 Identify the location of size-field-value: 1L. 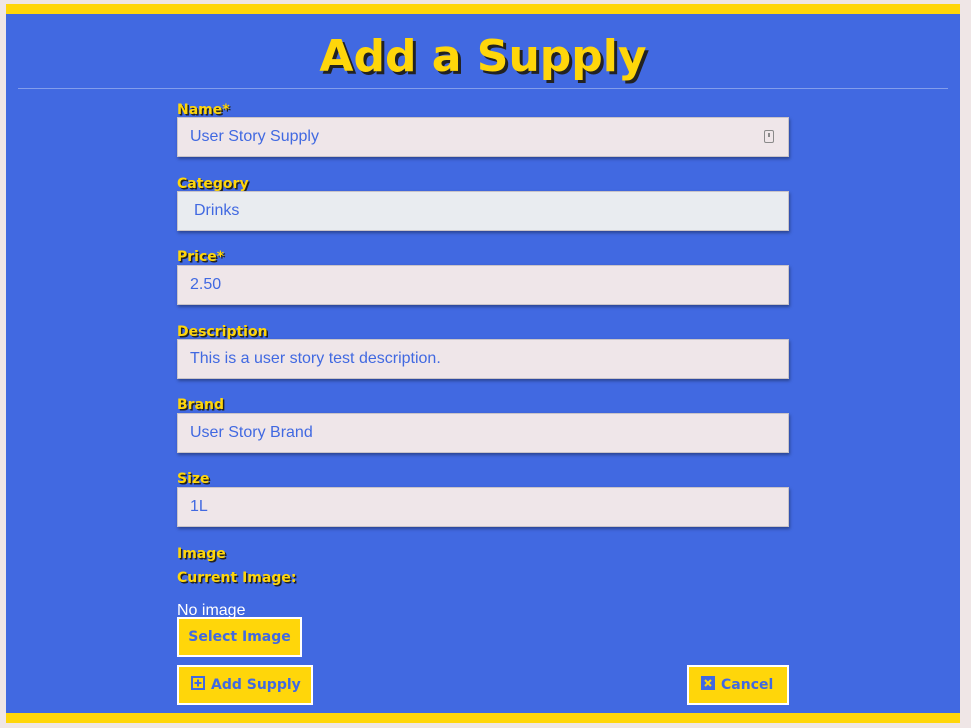
(199, 506).